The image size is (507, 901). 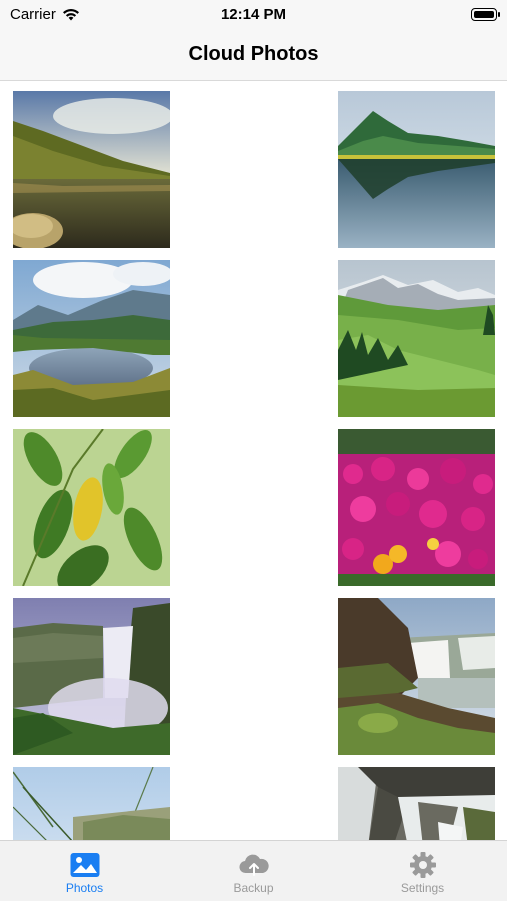 I want to click on tab-bar: Photos Backup Settings, so click(x=253, y=870).